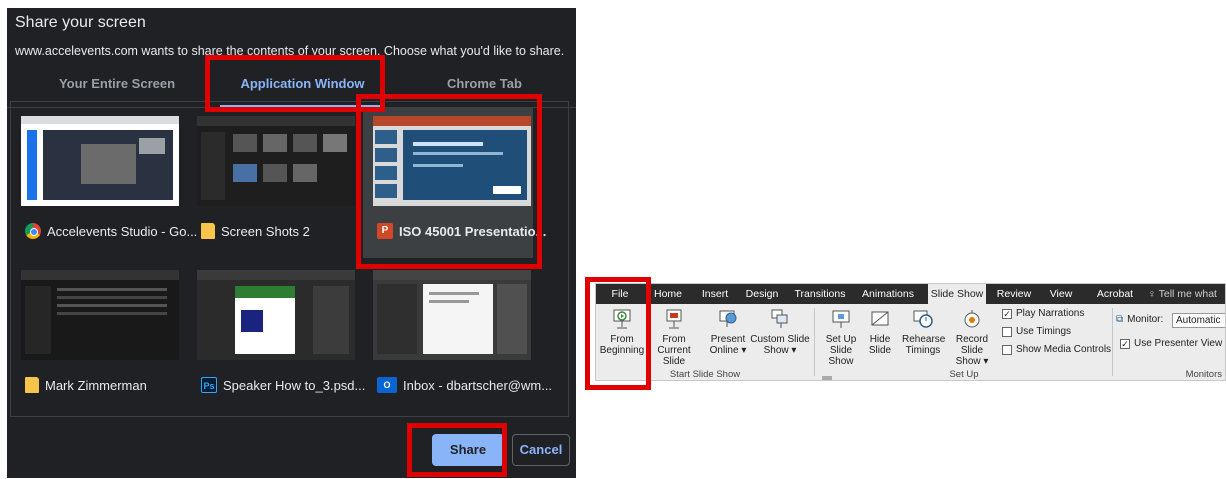 This screenshot has height=479, width=1226. What do you see at coordinates (1061, 294) in the screenshot?
I see `ribbon-tab-view: View` at bounding box center [1061, 294].